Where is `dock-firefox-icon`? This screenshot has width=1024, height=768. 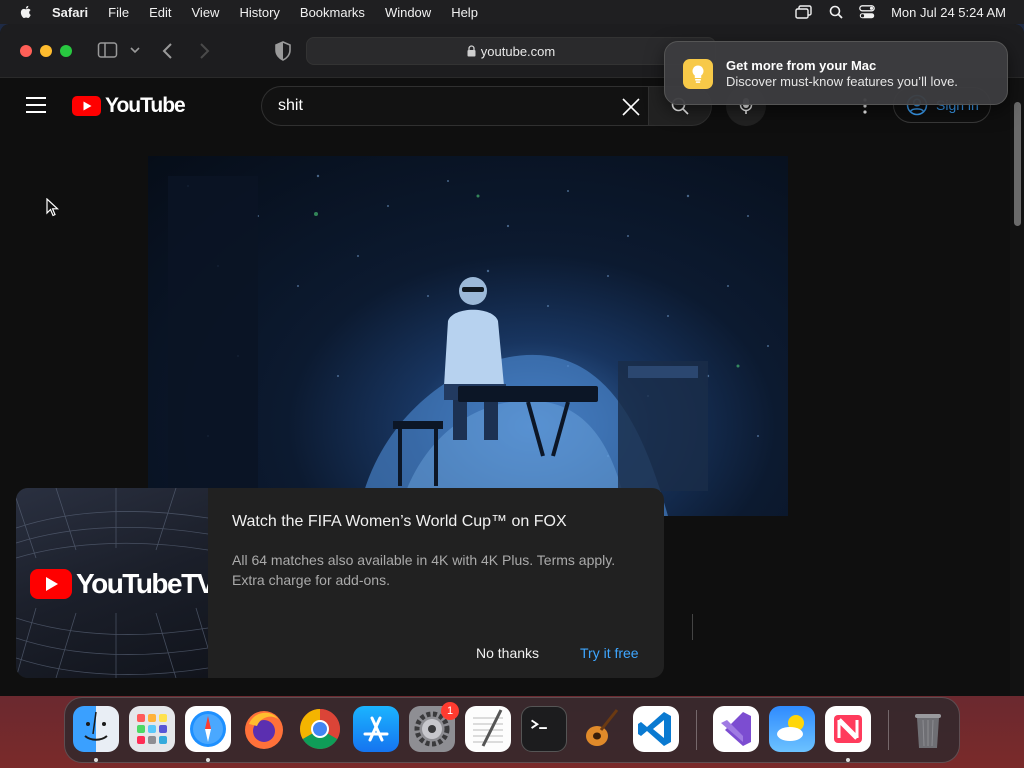 dock-firefox-icon is located at coordinates (264, 729).